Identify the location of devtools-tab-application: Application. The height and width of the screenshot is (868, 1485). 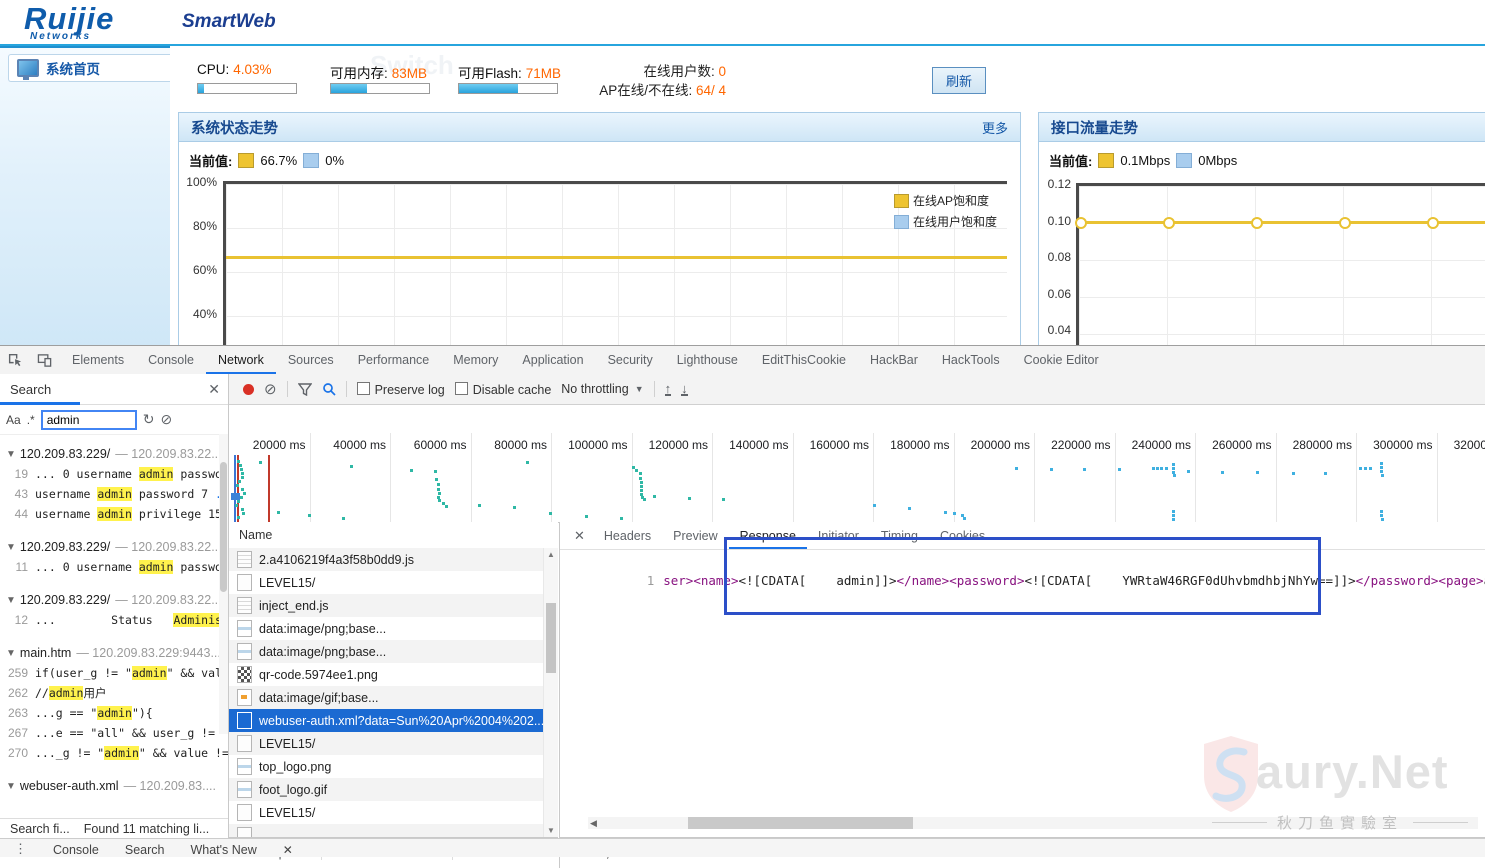
(552, 360).